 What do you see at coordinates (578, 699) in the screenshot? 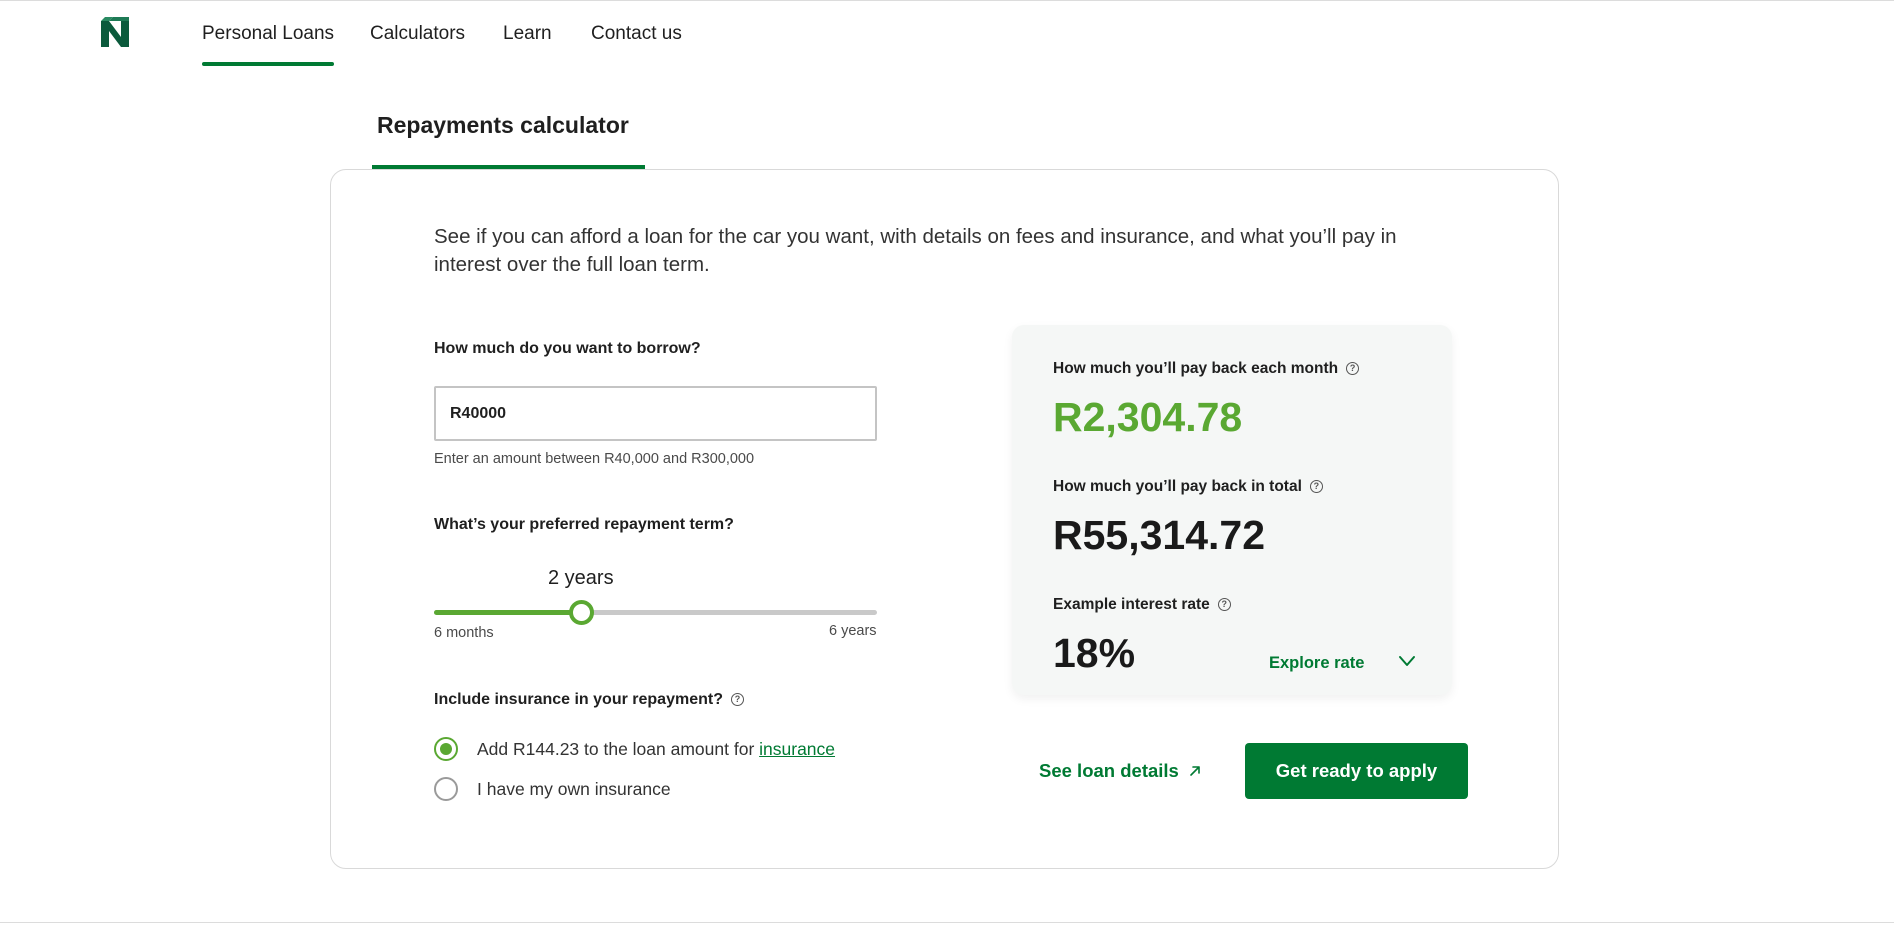
I see `insurance-label-text: Include insurance in your repayment?` at bounding box center [578, 699].